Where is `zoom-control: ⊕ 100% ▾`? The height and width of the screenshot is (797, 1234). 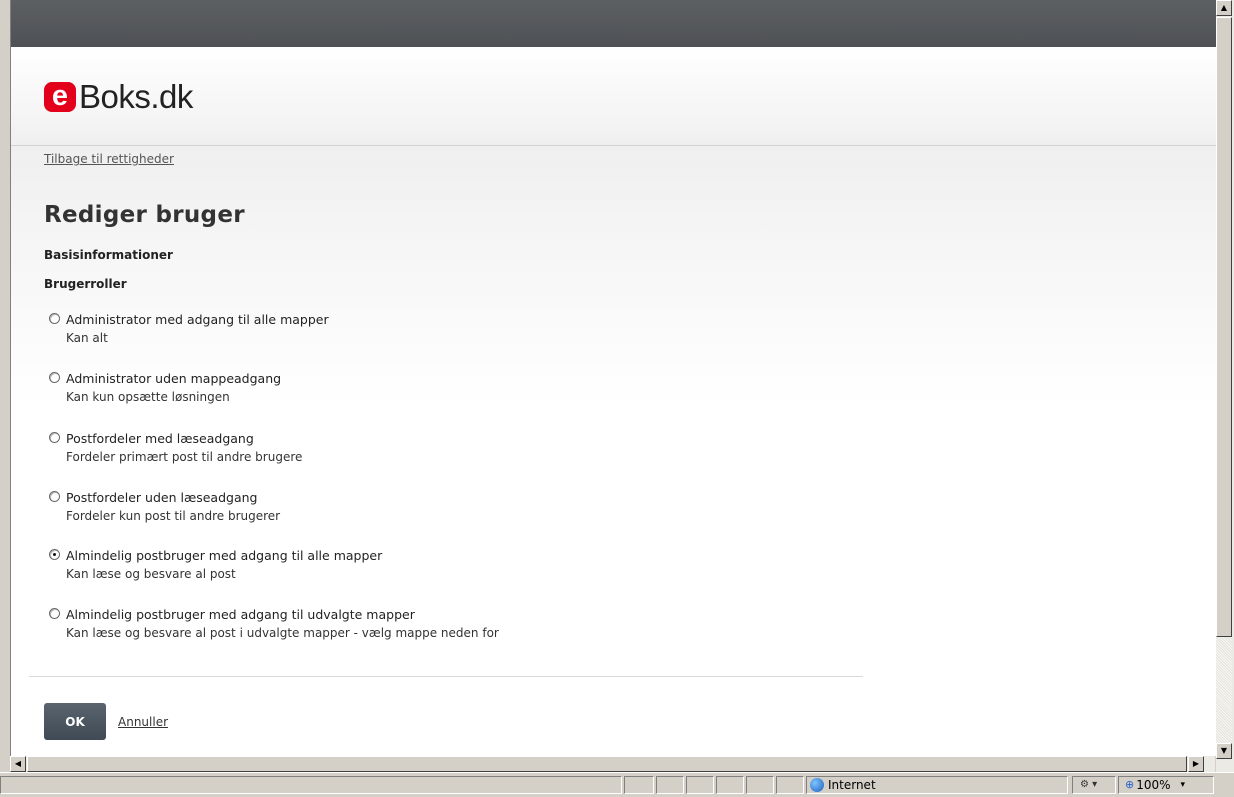 zoom-control: ⊕ 100% ▾ is located at coordinates (1155, 785).